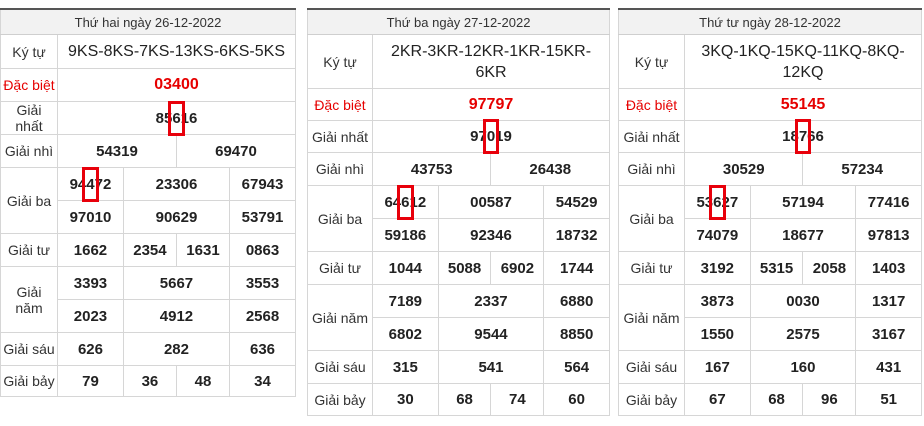 The height and width of the screenshot is (426, 924). I want to click on giai-tu-value: 5088, so click(464, 268).